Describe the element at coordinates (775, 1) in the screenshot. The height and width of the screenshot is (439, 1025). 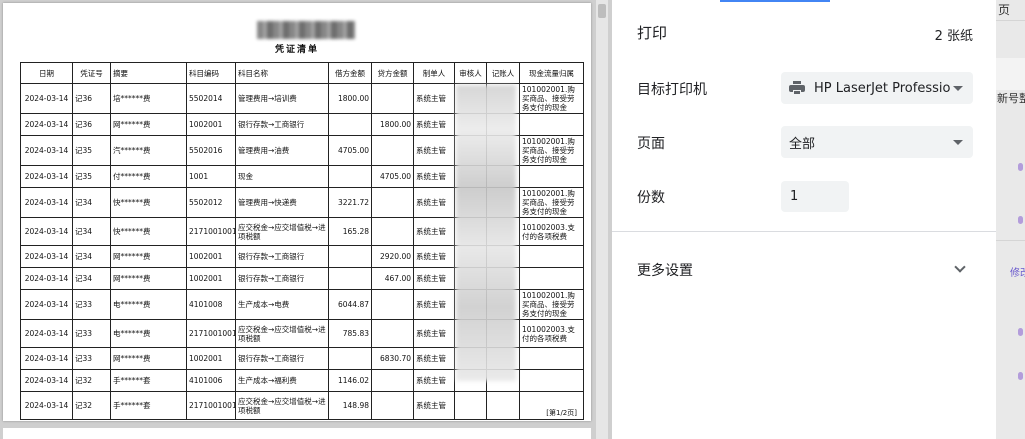
I see `top-accent-bar` at that location.